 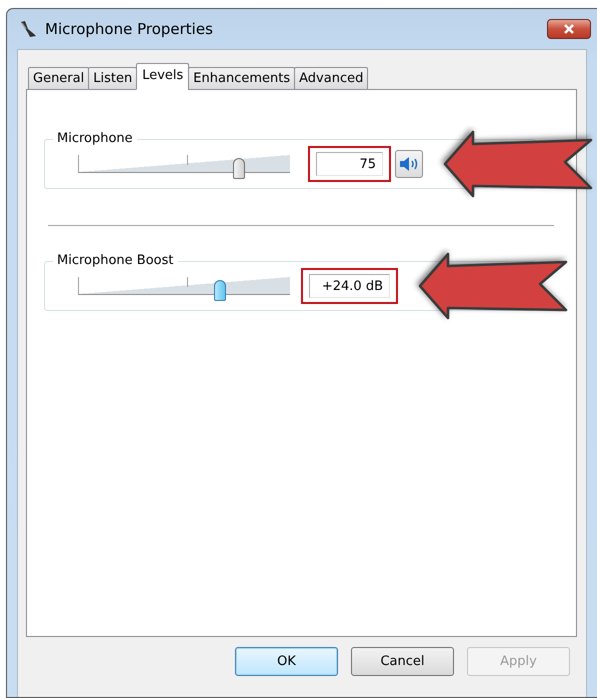 What do you see at coordinates (29, 29) in the screenshot?
I see `microphone-icon` at bounding box center [29, 29].